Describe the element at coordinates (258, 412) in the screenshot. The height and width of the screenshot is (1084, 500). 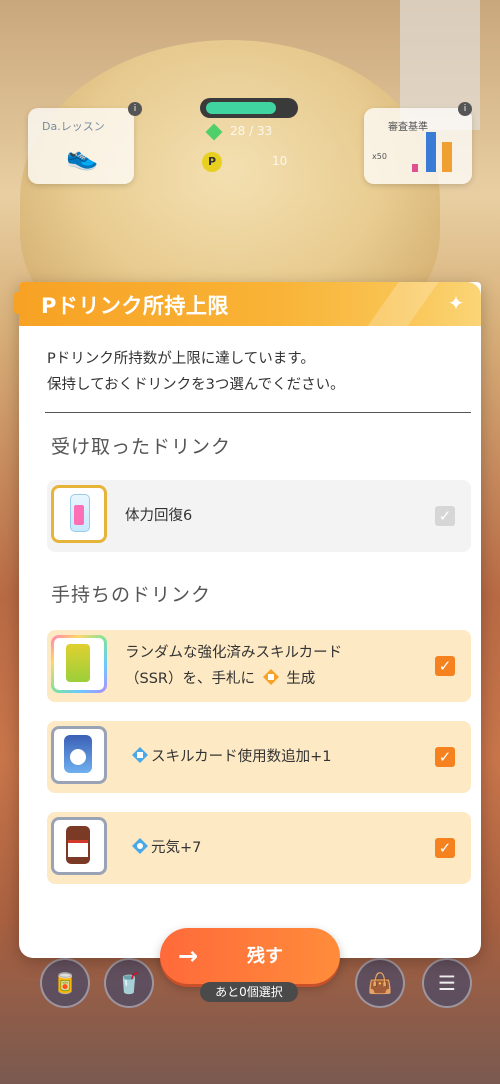
I see `divider` at that location.